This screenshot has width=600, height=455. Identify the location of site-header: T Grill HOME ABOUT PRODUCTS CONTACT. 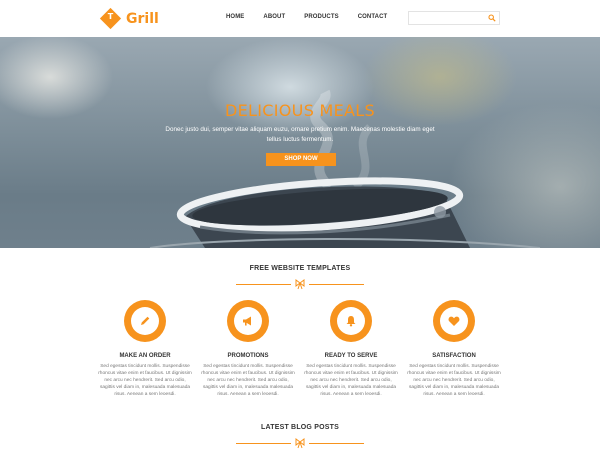
(300, 18).